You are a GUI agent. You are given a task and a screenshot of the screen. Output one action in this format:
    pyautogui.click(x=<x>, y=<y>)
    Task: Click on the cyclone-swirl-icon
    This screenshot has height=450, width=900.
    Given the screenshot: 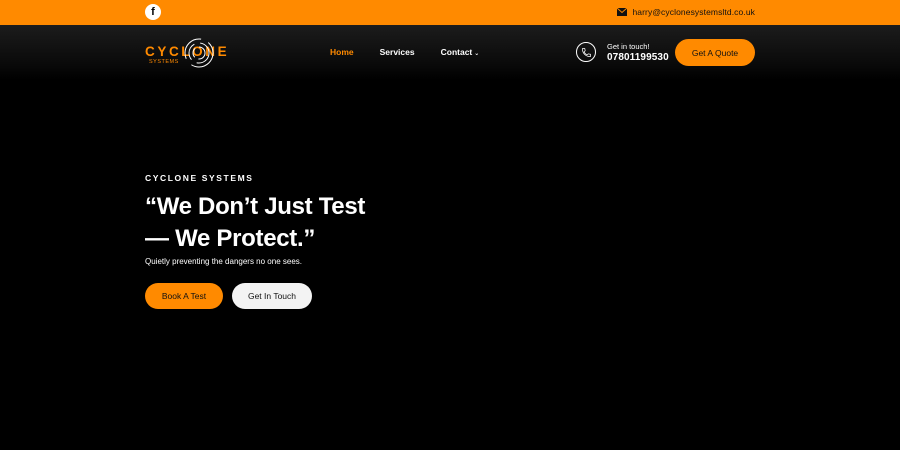 What is the action you would take?
    pyautogui.click(x=199, y=53)
    